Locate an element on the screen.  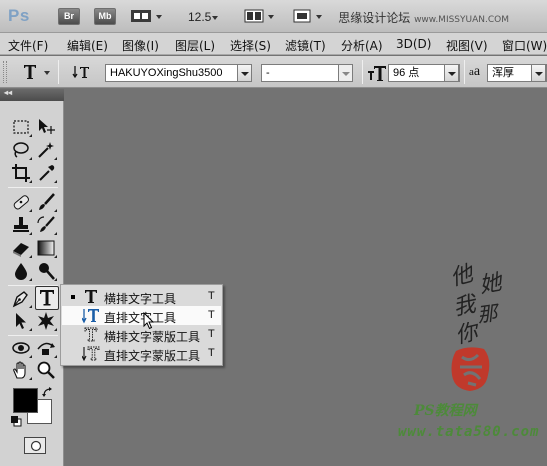
menu-3d: 3D(D) is located at coordinates (413, 44).